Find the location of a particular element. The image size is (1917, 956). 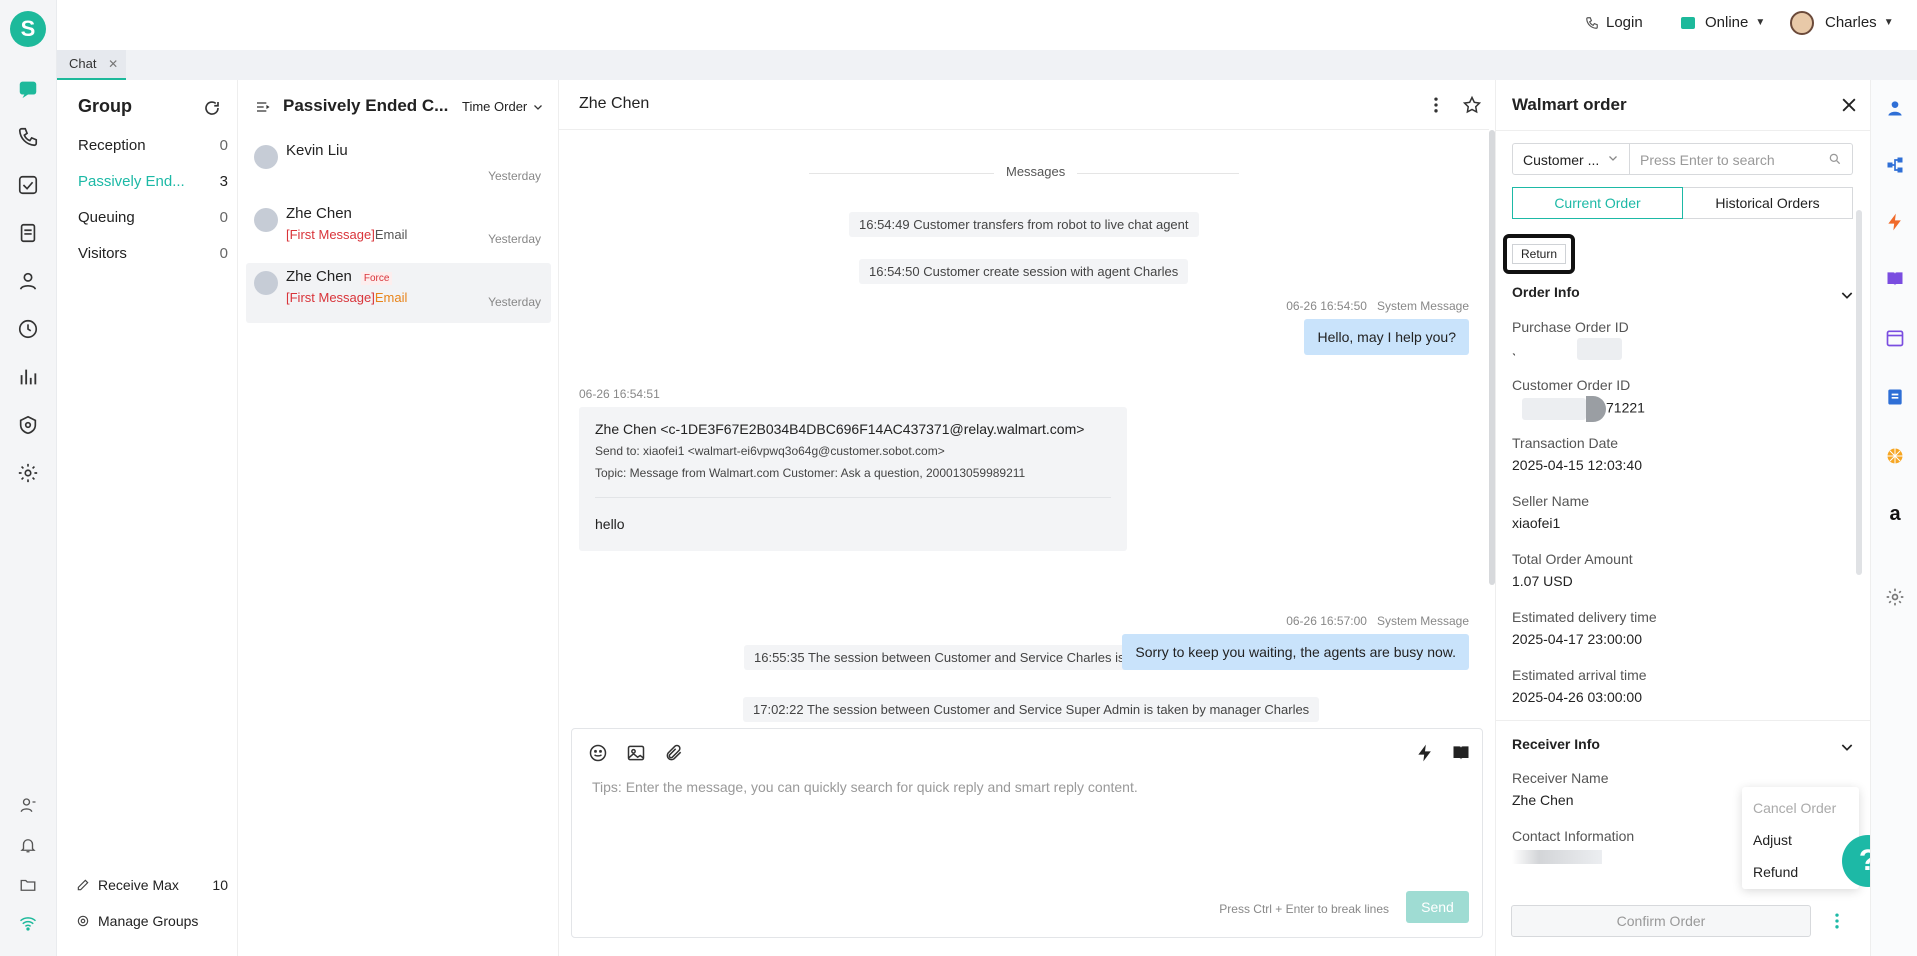

knowledge-book-icon is located at coordinates (1461, 753).